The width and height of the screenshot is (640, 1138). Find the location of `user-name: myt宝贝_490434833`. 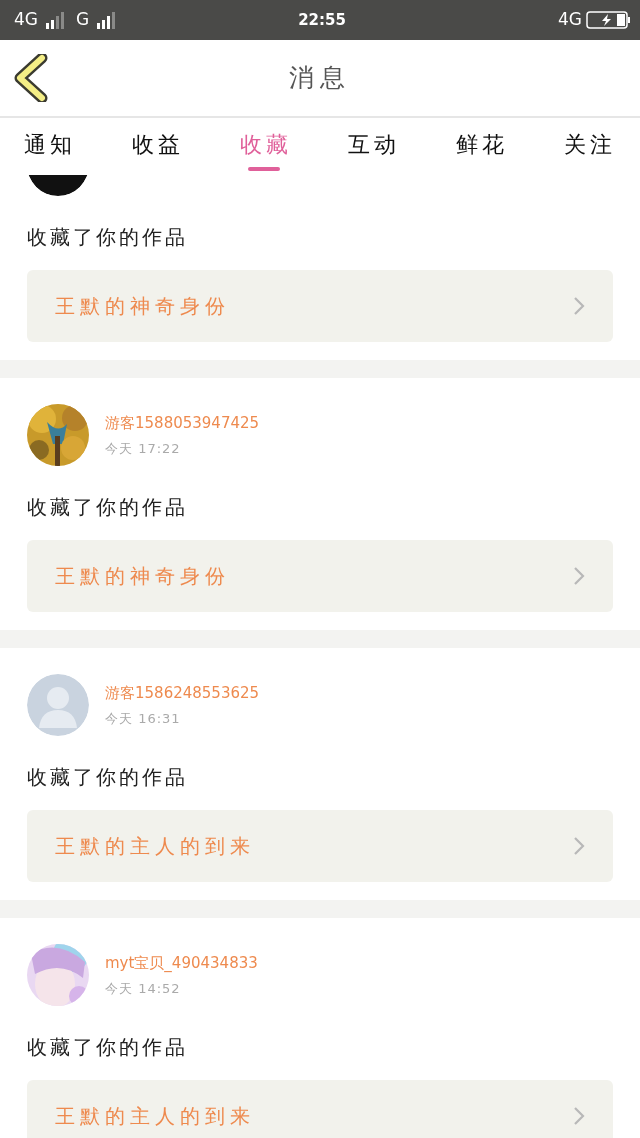

user-name: myt宝贝_490434833 is located at coordinates (181, 963).